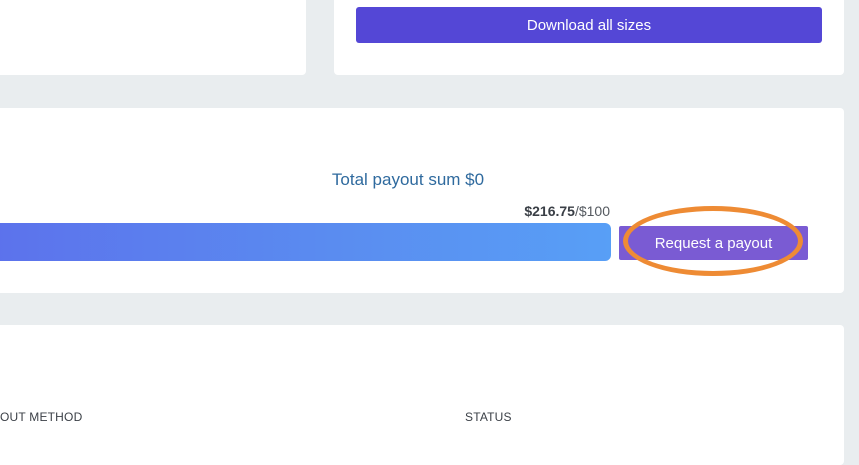 The height and width of the screenshot is (465, 859). I want to click on payout-progress-fill, so click(305, 242).